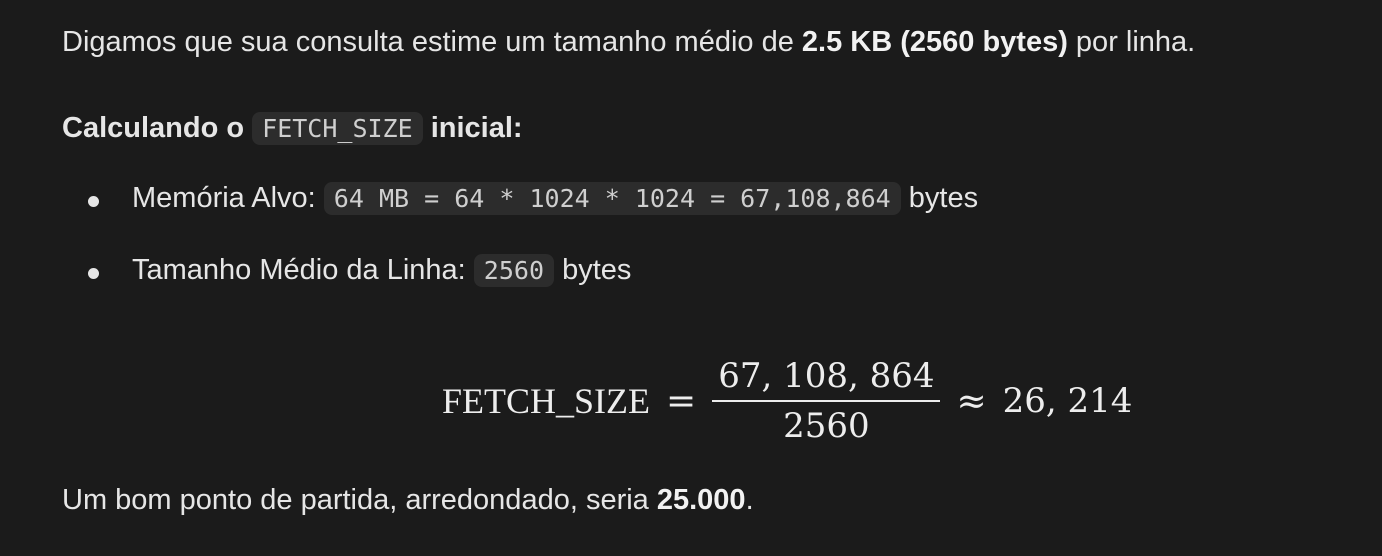 The image size is (1382, 556). What do you see at coordinates (514, 270) in the screenshot?
I see `list-item-code: 2560` at bounding box center [514, 270].